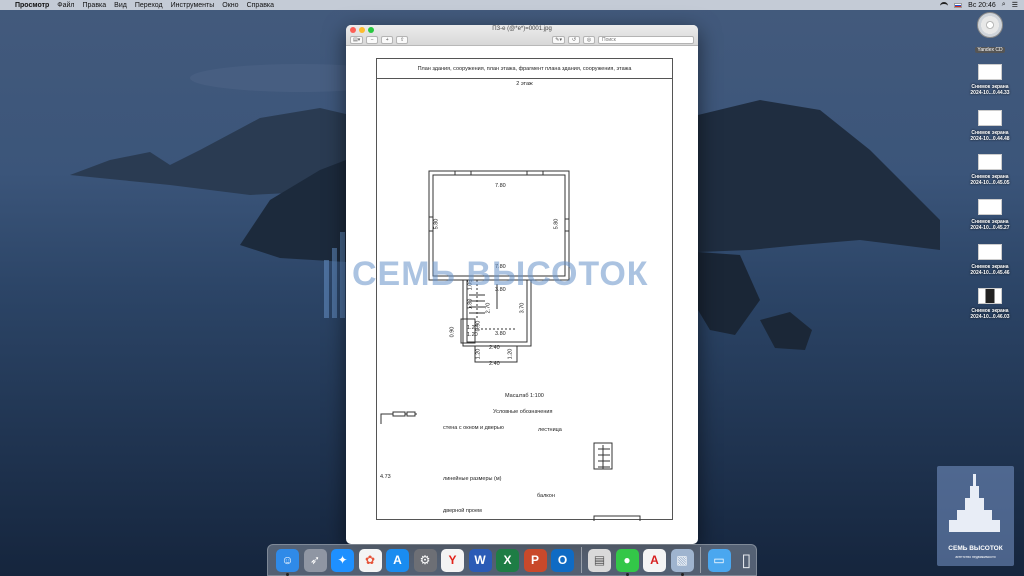 This screenshot has width=1024, height=576. I want to click on desktop-item-screenshot: Снимок экрана 2024-10...0.45.27, so click(990, 215).